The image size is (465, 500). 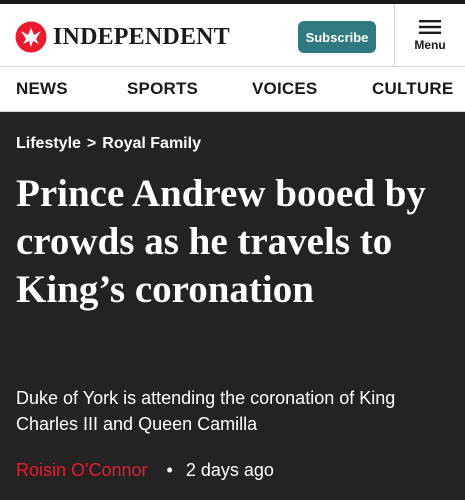 I want to click on nav-item-culture: CULTURE, so click(x=412, y=89).